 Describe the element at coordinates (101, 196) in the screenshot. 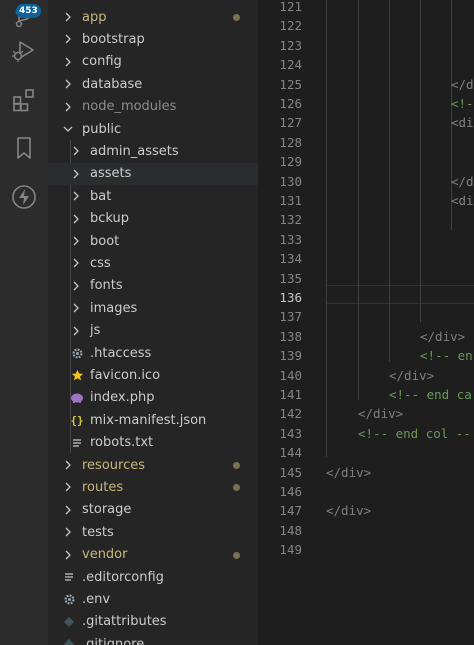

I see `tree-item-label: bat` at that location.